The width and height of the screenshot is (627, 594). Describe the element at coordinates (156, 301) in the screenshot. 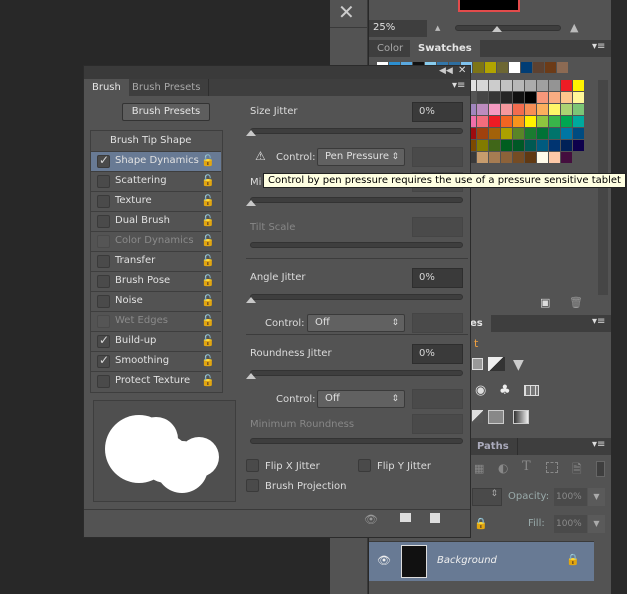

I see `brush-setting-item: Noise 🔓` at that location.